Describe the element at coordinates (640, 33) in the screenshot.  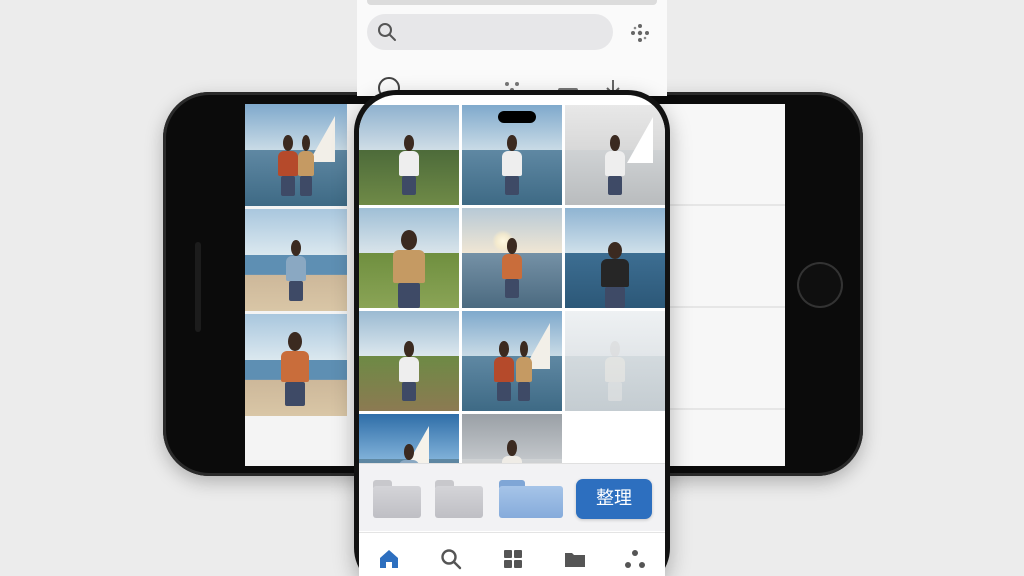
I see `sparkle-icon` at that location.